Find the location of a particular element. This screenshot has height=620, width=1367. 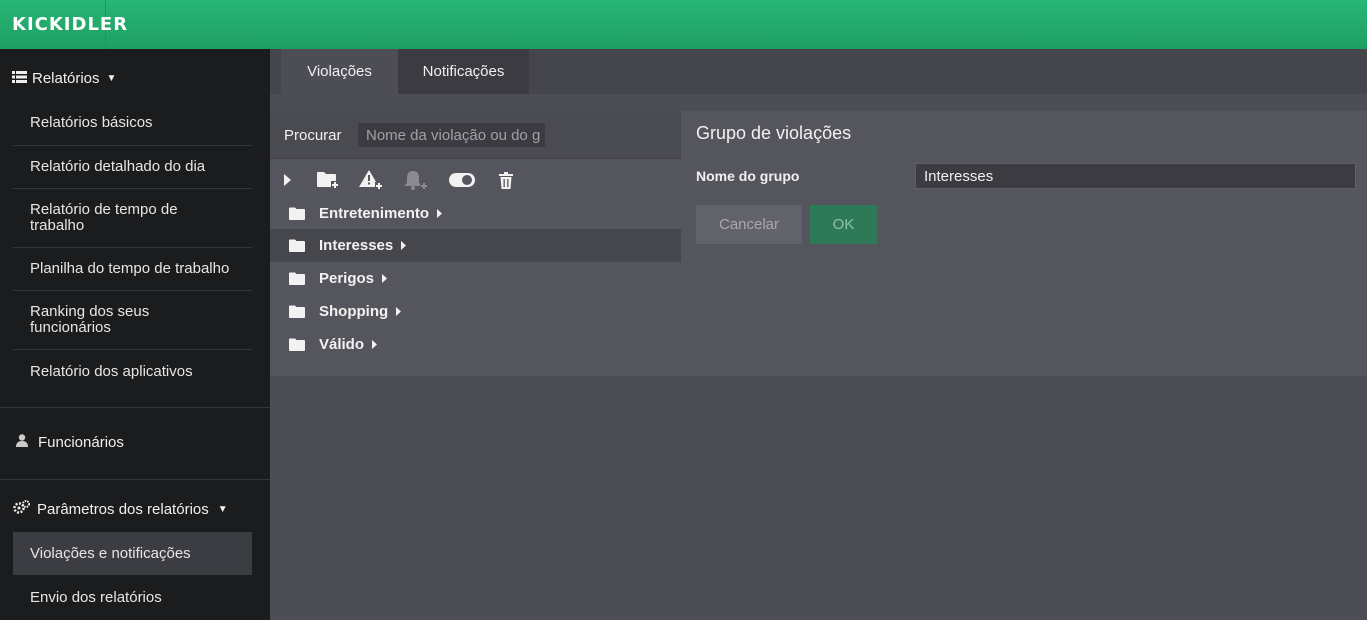

tree-item-shopping: Shopping is located at coordinates (475, 311).